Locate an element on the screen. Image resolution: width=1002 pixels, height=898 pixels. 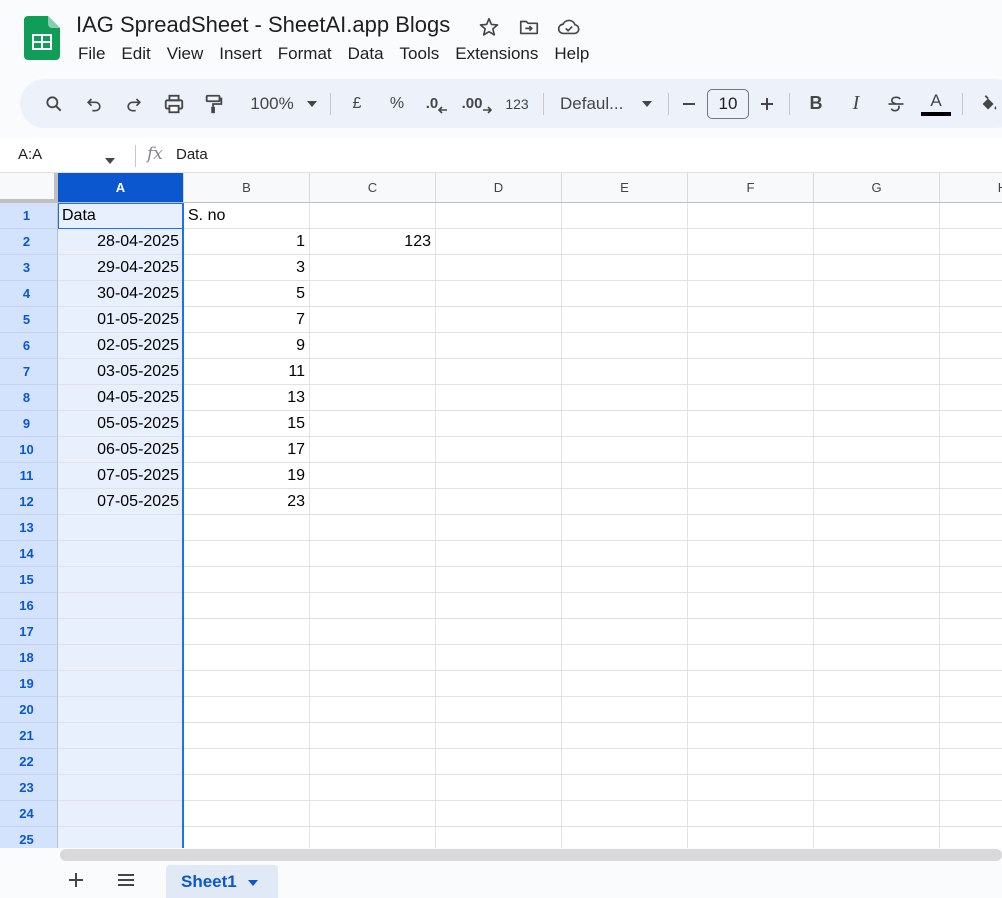
column-header-g: G is located at coordinates (877, 188).